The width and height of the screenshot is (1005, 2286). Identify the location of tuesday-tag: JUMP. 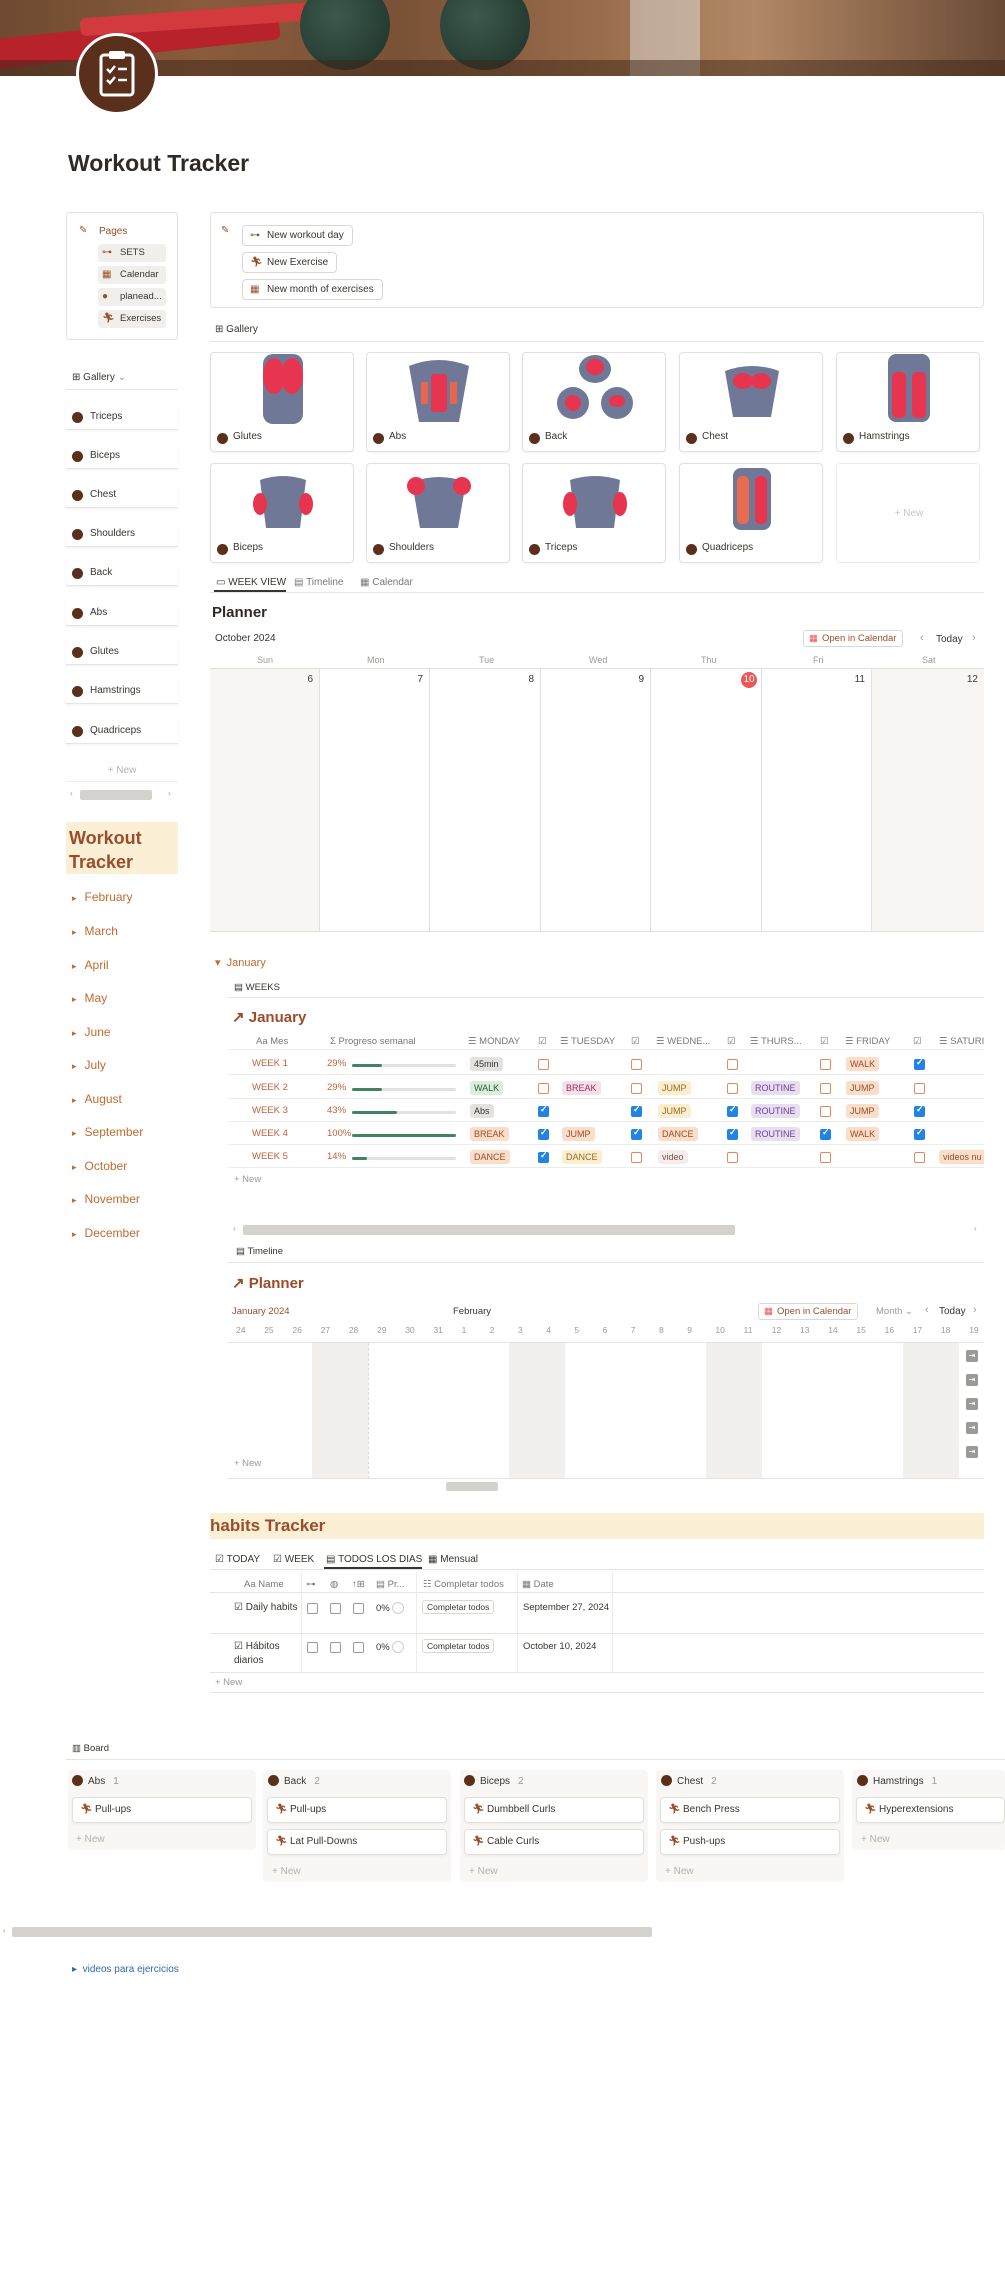
(578, 1134).